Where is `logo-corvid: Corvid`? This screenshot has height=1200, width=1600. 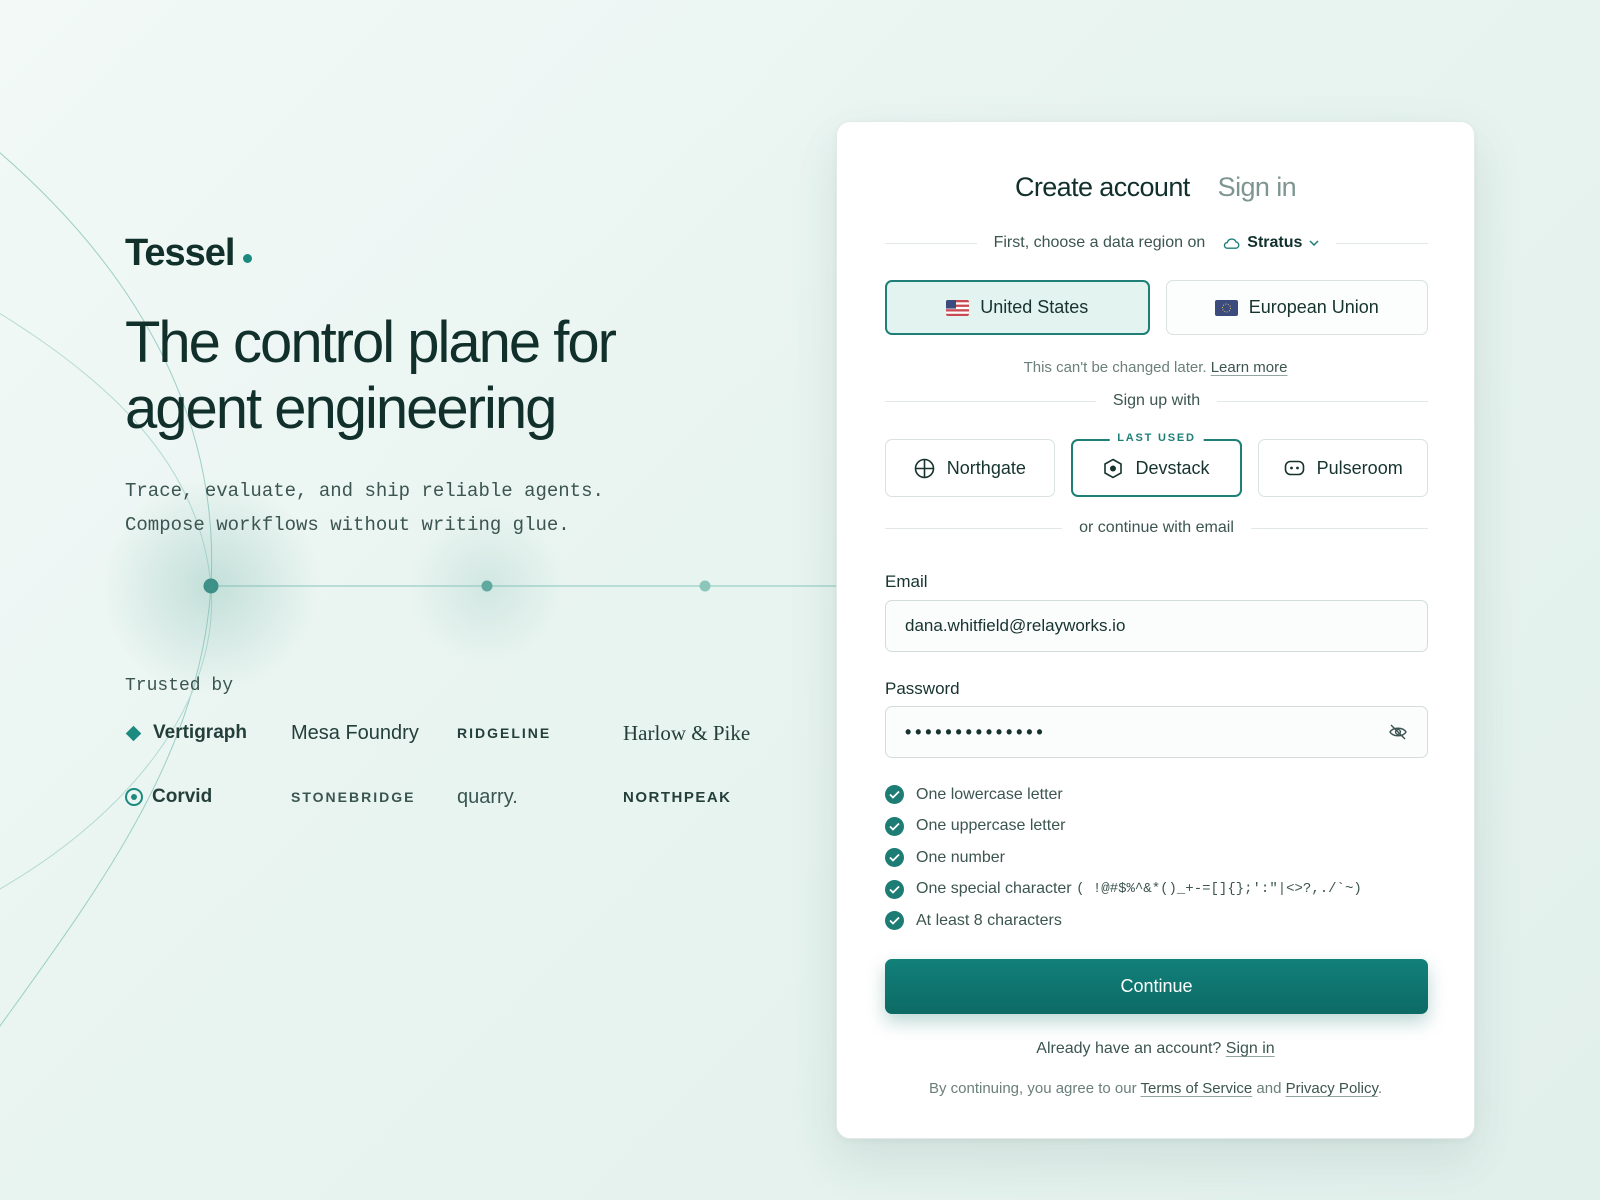
logo-corvid: Corvid is located at coordinates (208, 797).